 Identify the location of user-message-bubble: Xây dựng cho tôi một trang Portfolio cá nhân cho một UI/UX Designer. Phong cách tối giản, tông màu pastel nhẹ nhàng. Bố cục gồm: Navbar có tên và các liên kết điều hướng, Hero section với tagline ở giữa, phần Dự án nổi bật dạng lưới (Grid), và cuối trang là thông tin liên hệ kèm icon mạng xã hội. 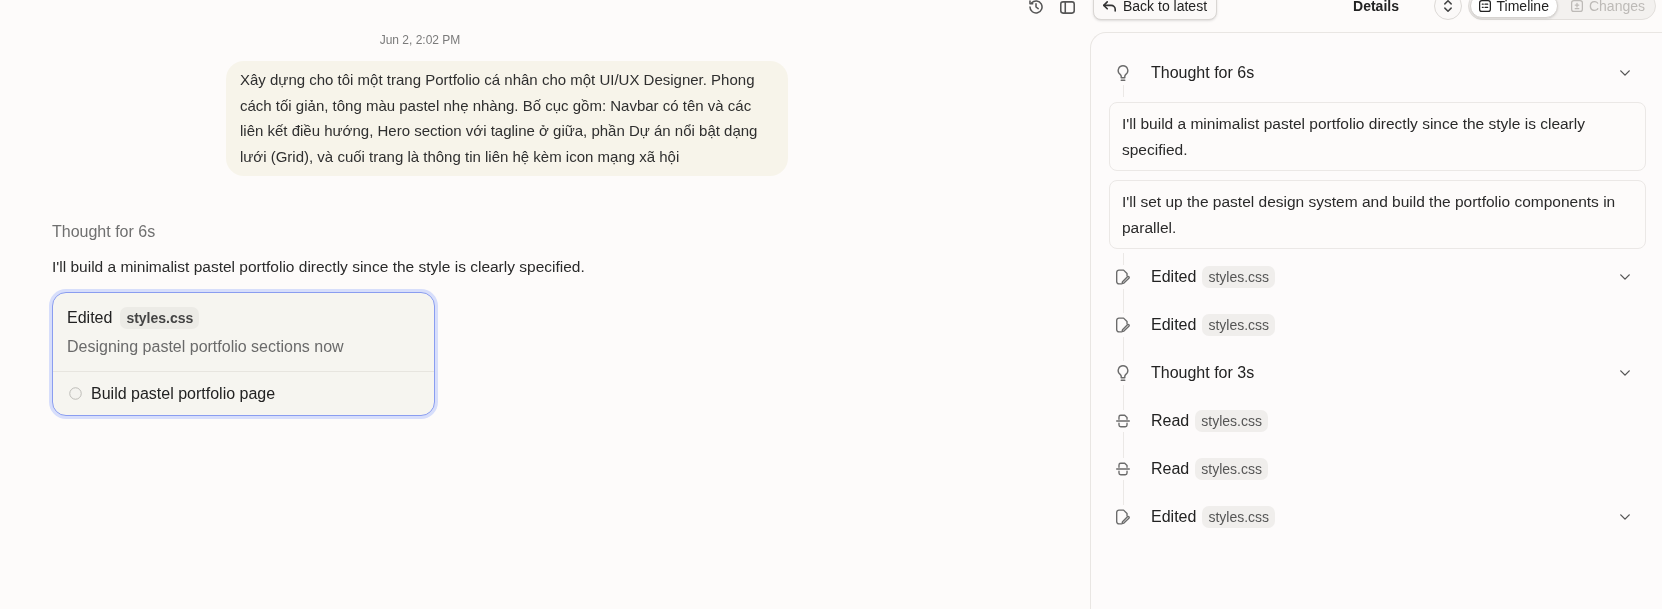
(507, 118).